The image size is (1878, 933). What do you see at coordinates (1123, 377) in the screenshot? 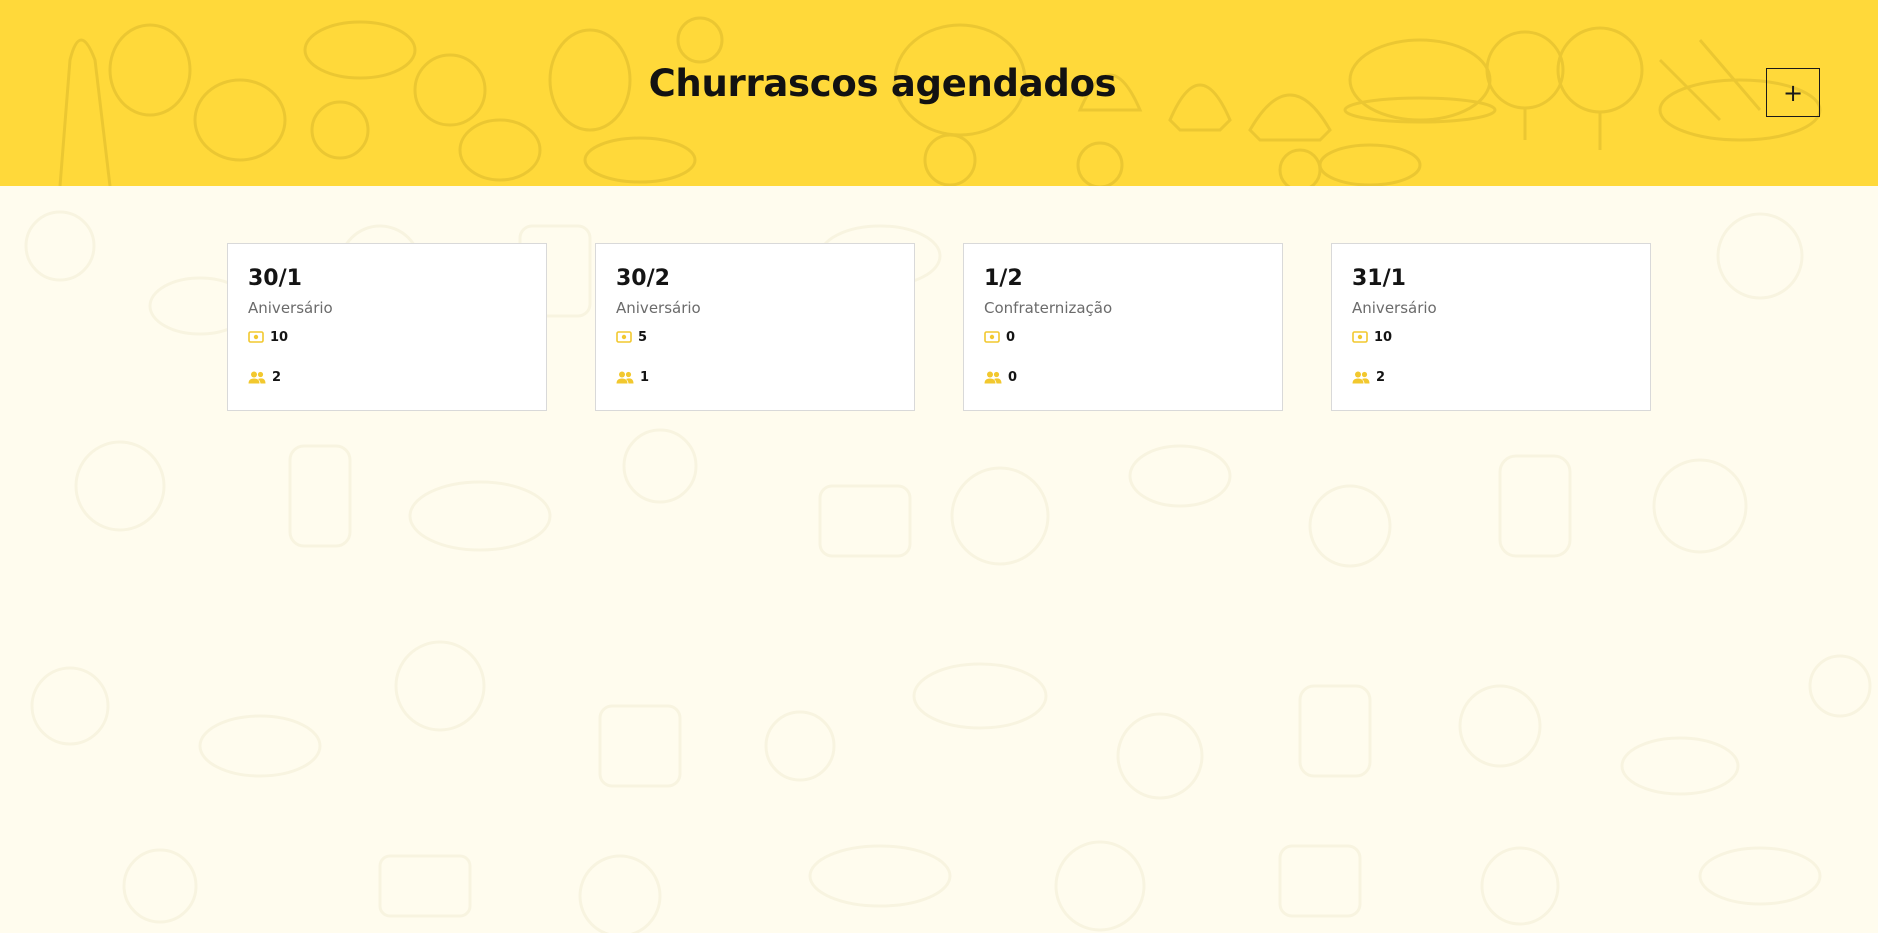
I see `event-guests: 0` at bounding box center [1123, 377].